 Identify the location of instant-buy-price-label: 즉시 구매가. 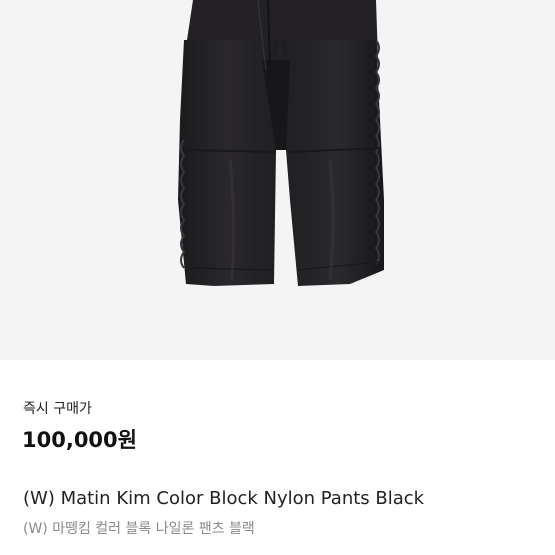
(57, 409).